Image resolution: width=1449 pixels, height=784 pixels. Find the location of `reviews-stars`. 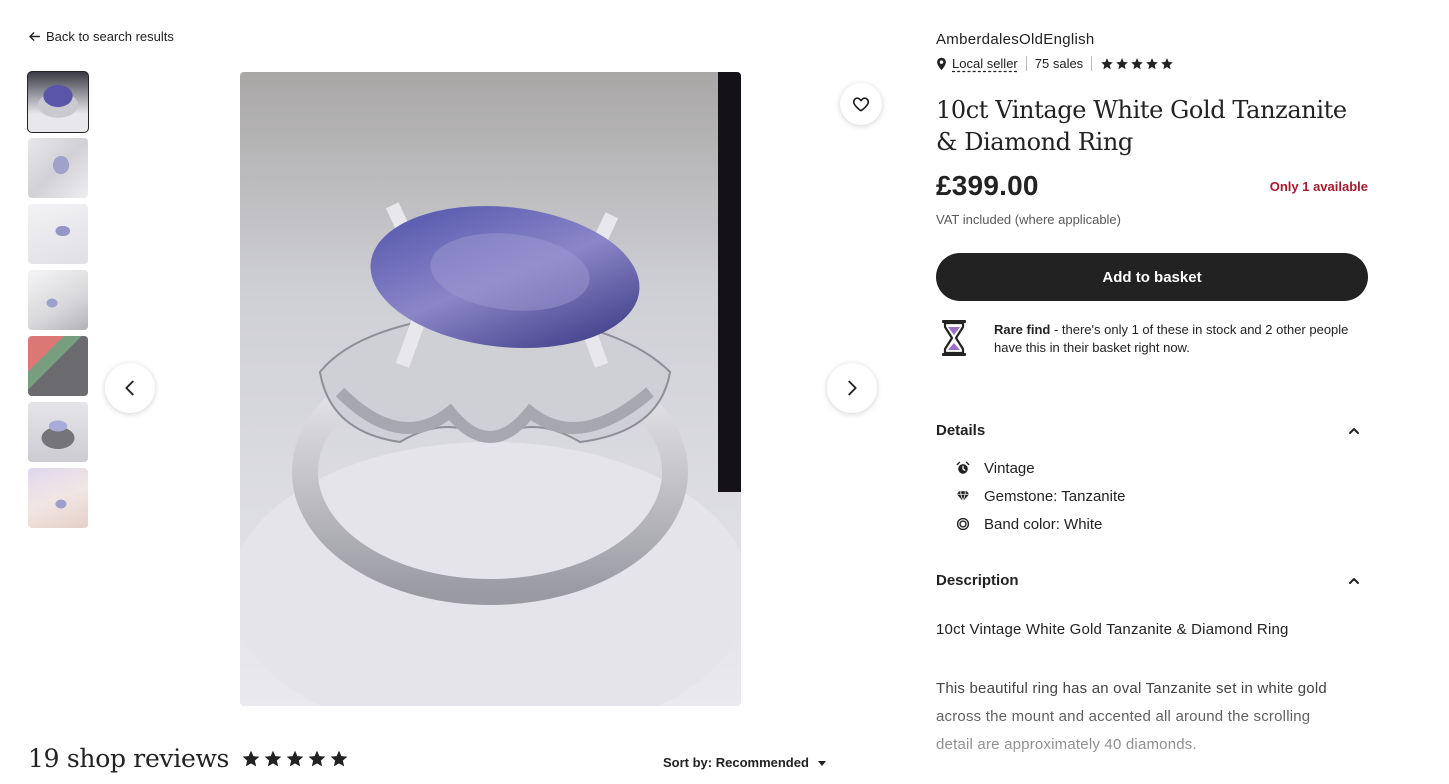

reviews-stars is located at coordinates (295, 759).